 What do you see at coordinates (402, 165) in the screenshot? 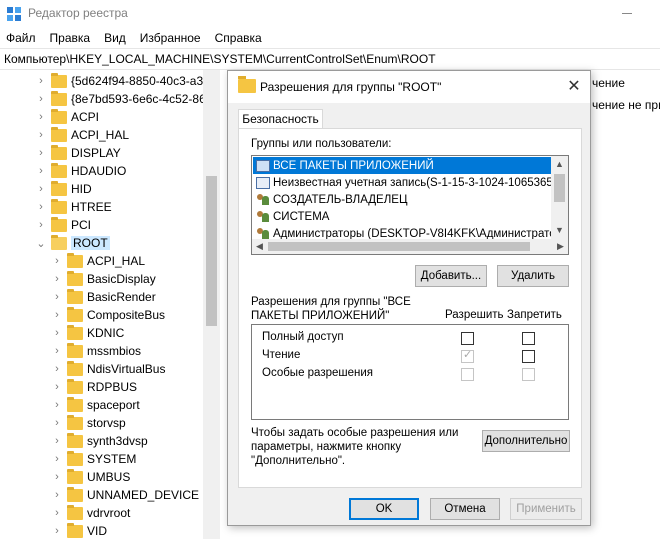
I see `user-list-item: ВСЕ ПАКЕТЫ ПРИЛОЖЕНИЙ` at bounding box center [402, 165].